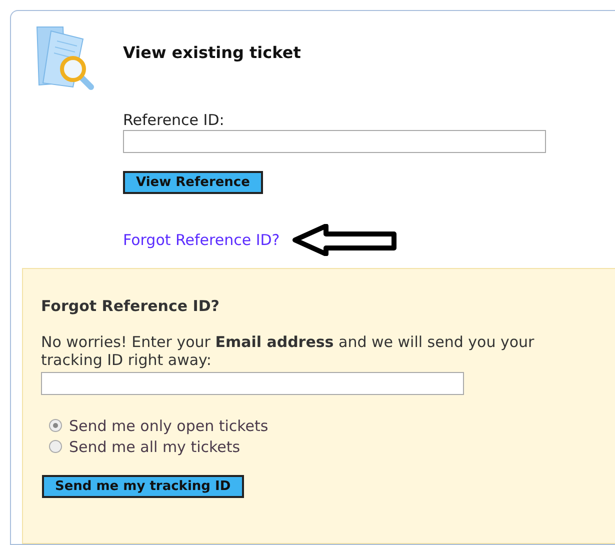  I want to click on section-title: View existing ticket, so click(212, 52).